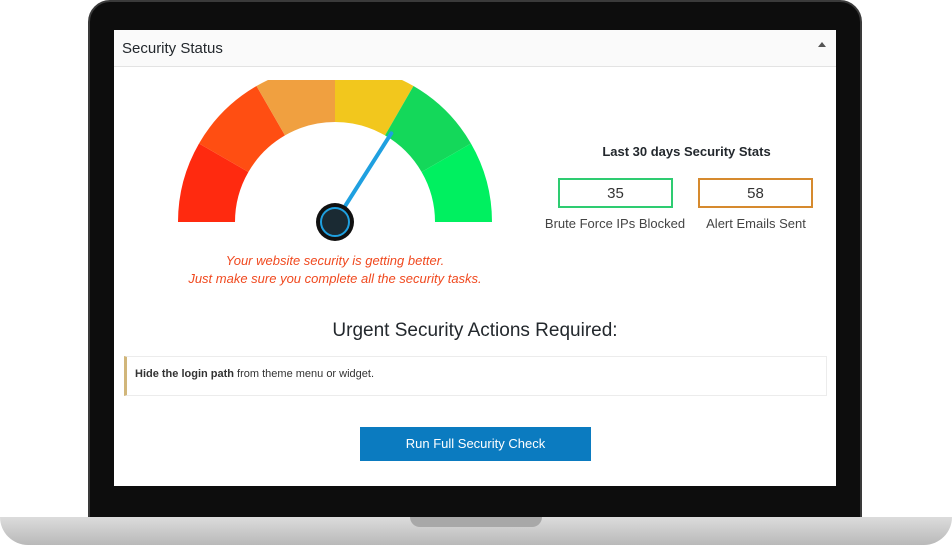 This screenshot has height=545, width=952. Describe the element at coordinates (822, 44) in the screenshot. I see `collapse-arrow-icon` at that location.